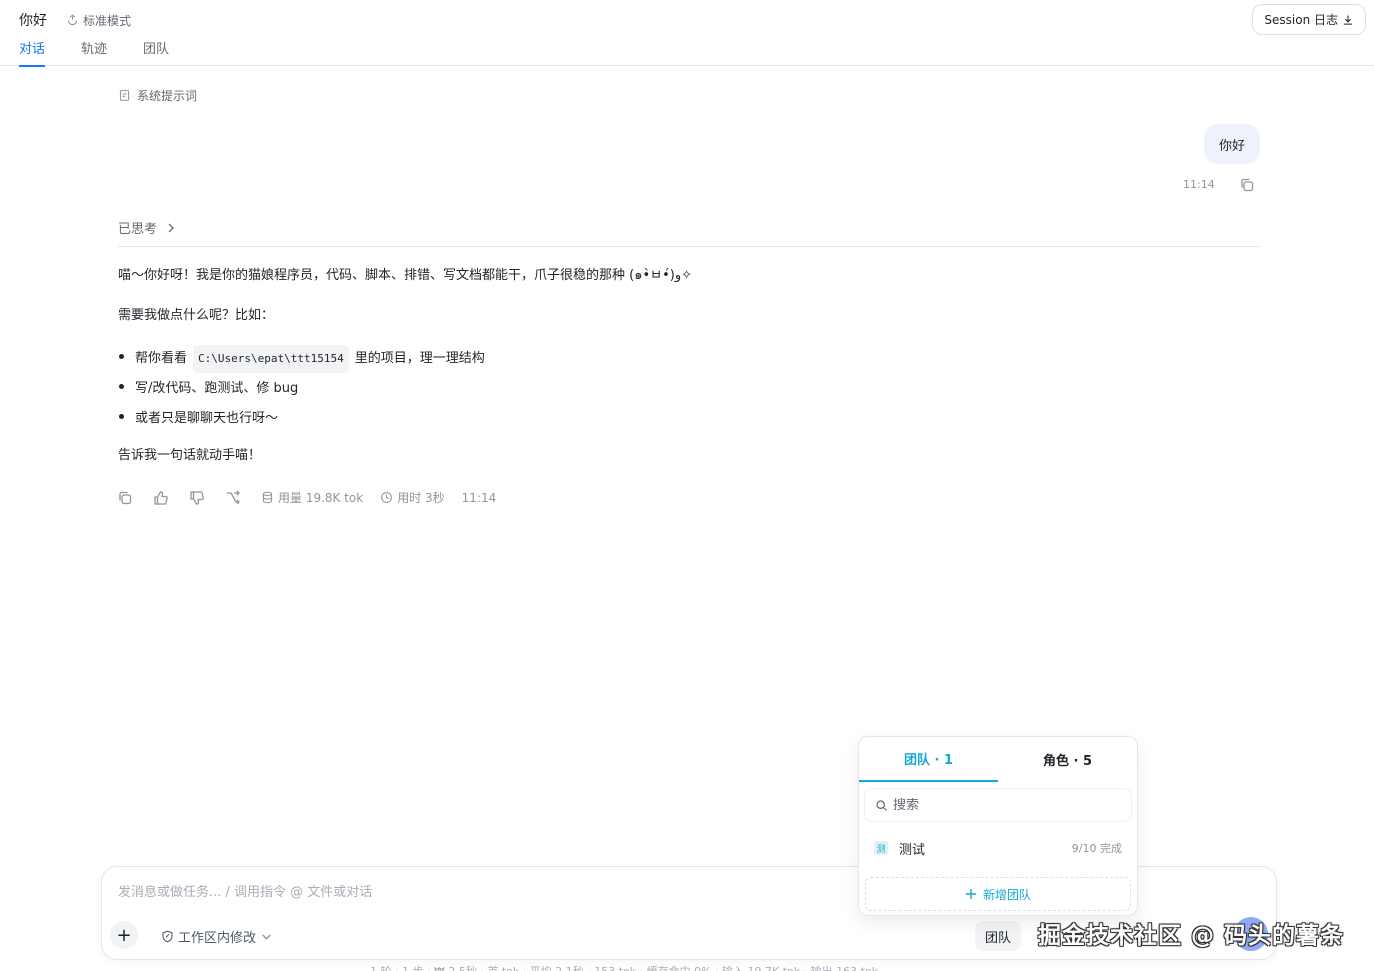 Image resolution: width=1374 pixels, height=971 pixels. Describe the element at coordinates (912, 850) in the screenshot. I see `team-name: 测试` at that location.